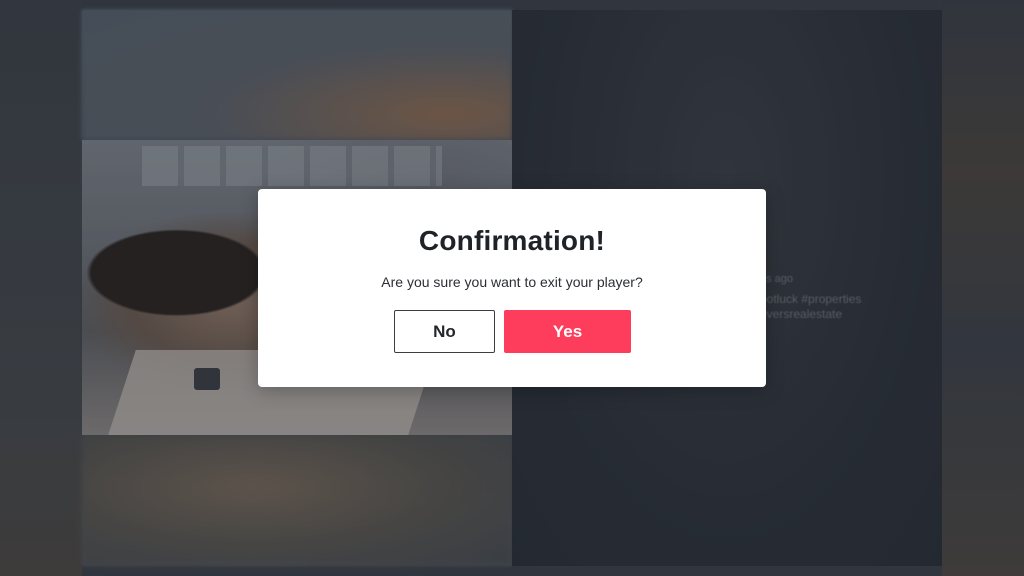  Describe the element at coordinates (567, 331) in the screenshot. I see `yes-button: Yes` at that location.